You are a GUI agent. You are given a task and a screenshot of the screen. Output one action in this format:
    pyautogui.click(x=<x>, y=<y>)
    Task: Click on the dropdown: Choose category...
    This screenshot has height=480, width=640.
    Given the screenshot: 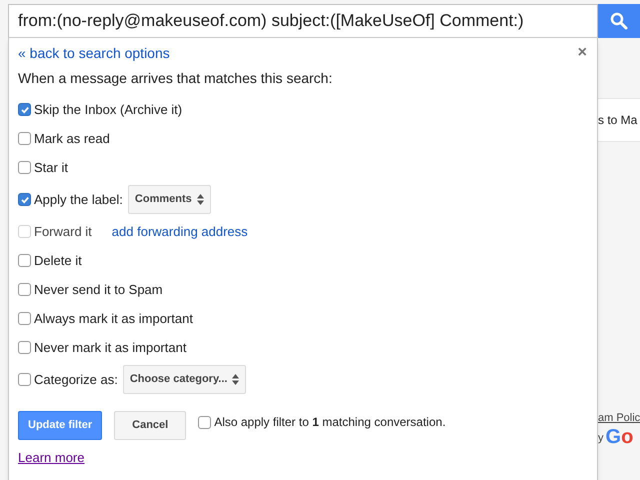 What is the action you would take?
    pyautogui.click(x=184, y=379)
    